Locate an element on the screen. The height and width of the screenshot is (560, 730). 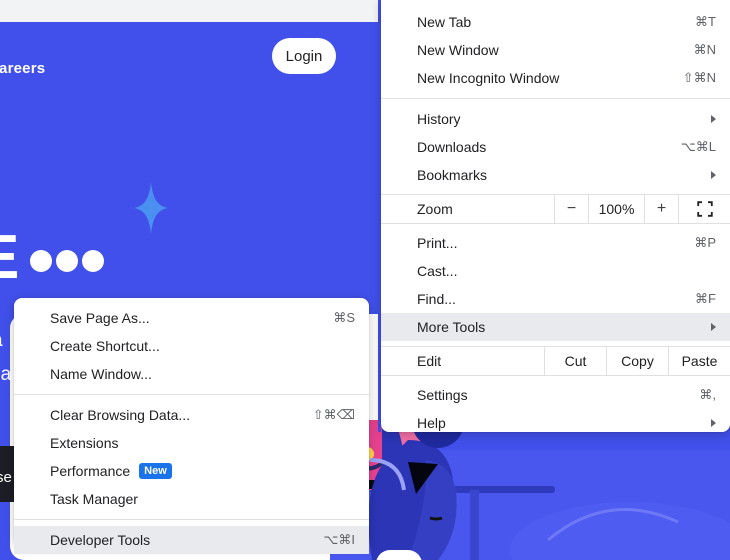
menu-item-history: History is located at coordinates (555, 119).